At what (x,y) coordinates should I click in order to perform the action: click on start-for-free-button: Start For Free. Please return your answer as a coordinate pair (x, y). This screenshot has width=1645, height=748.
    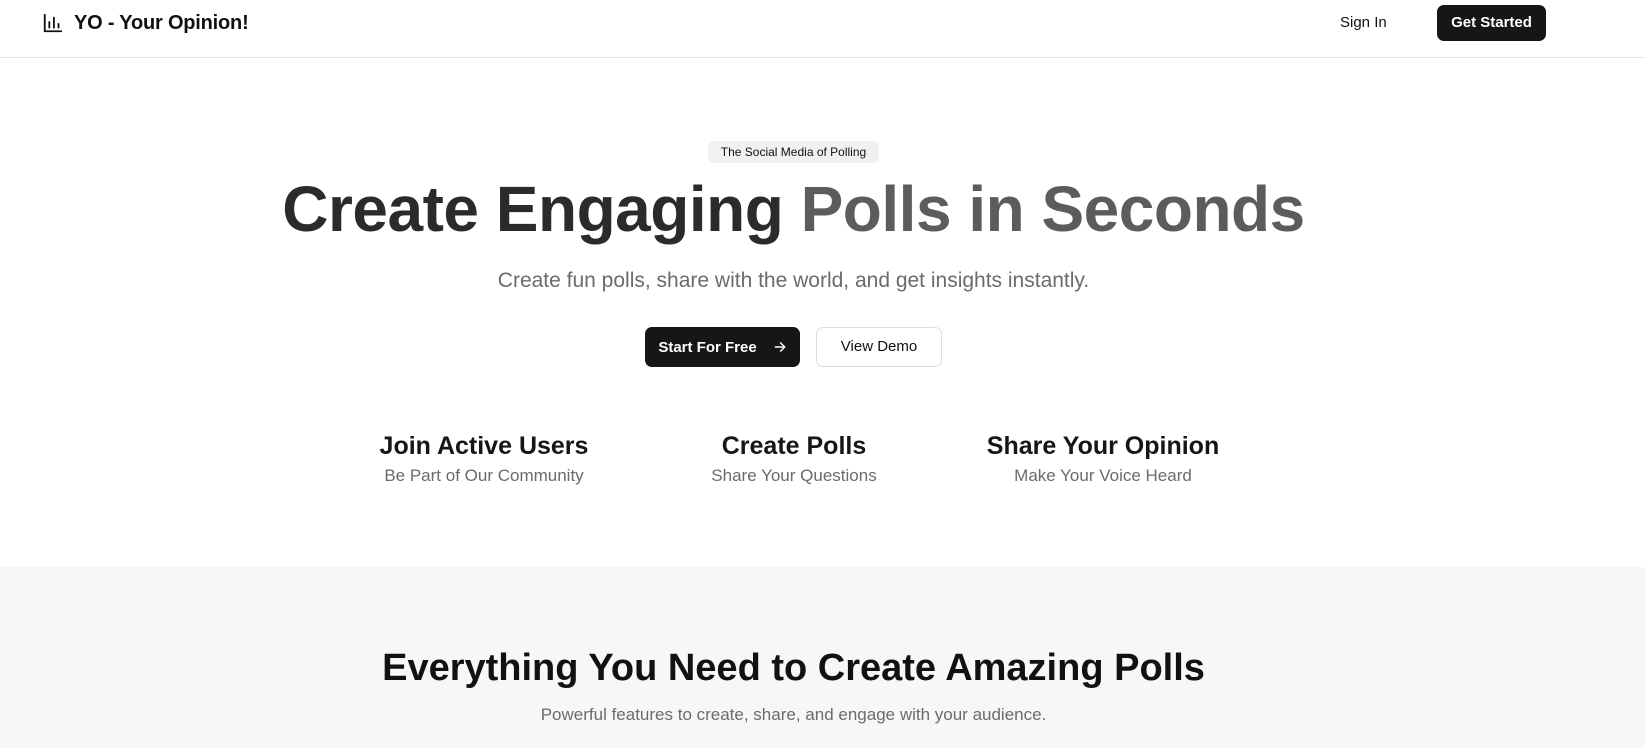
    Looking at the image, I should click on (722, 347).